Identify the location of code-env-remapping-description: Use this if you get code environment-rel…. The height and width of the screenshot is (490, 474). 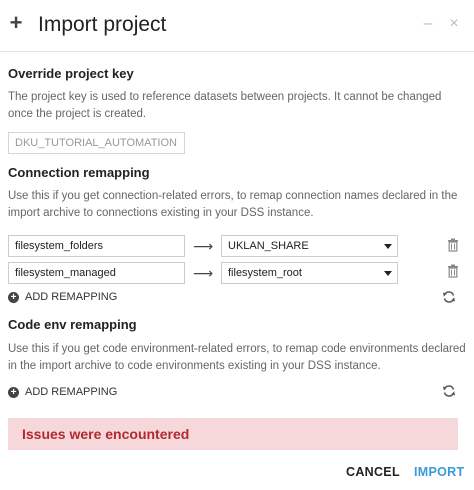
(237, 357).